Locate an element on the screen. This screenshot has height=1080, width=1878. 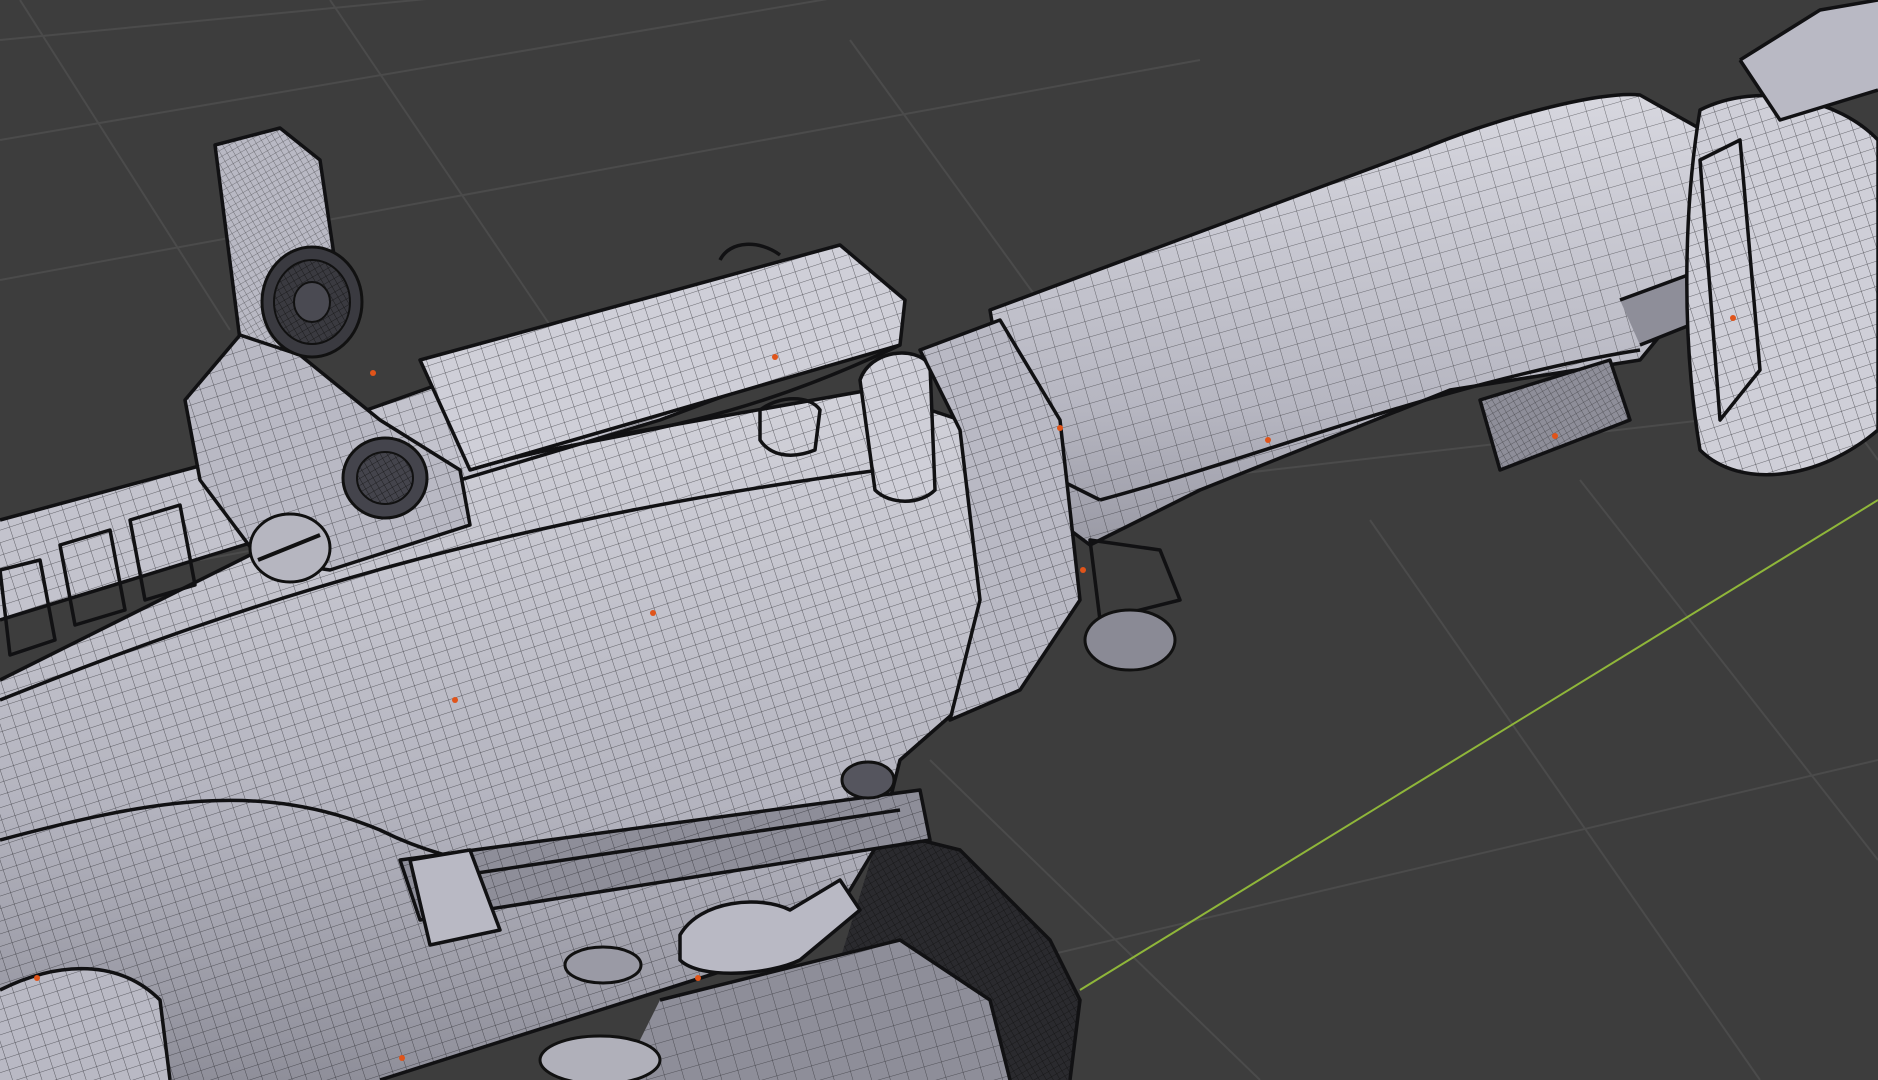
pivot-pin is located at coordinates (868, 780).